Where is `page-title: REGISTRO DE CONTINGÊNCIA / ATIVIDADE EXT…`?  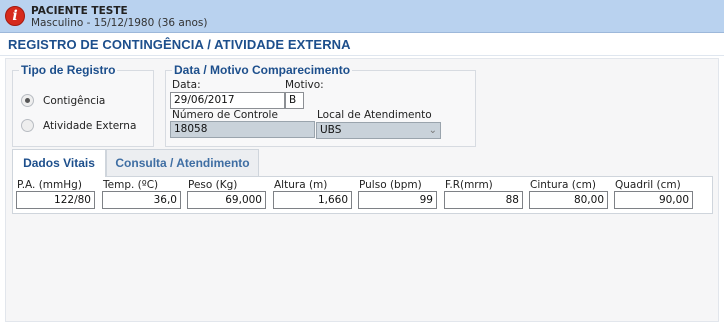 page-title: REGISTRO DE CONTINGÊNCIA / ATIVIDADE EXT… is located at coordinates (179, 44).